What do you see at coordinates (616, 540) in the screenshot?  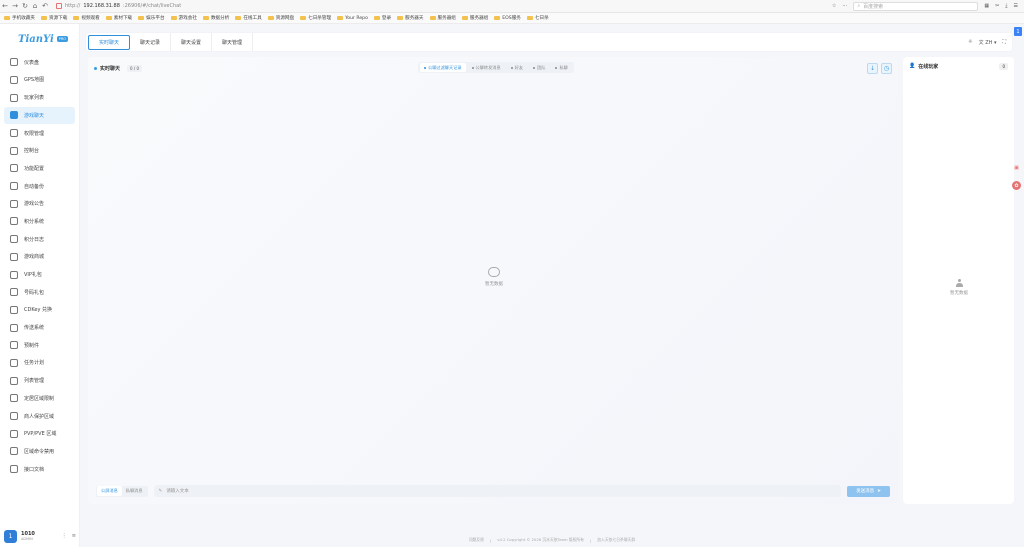 I see `footer-join-link: 加入天依七日杀聊天群` at bounding box center [616, 540].